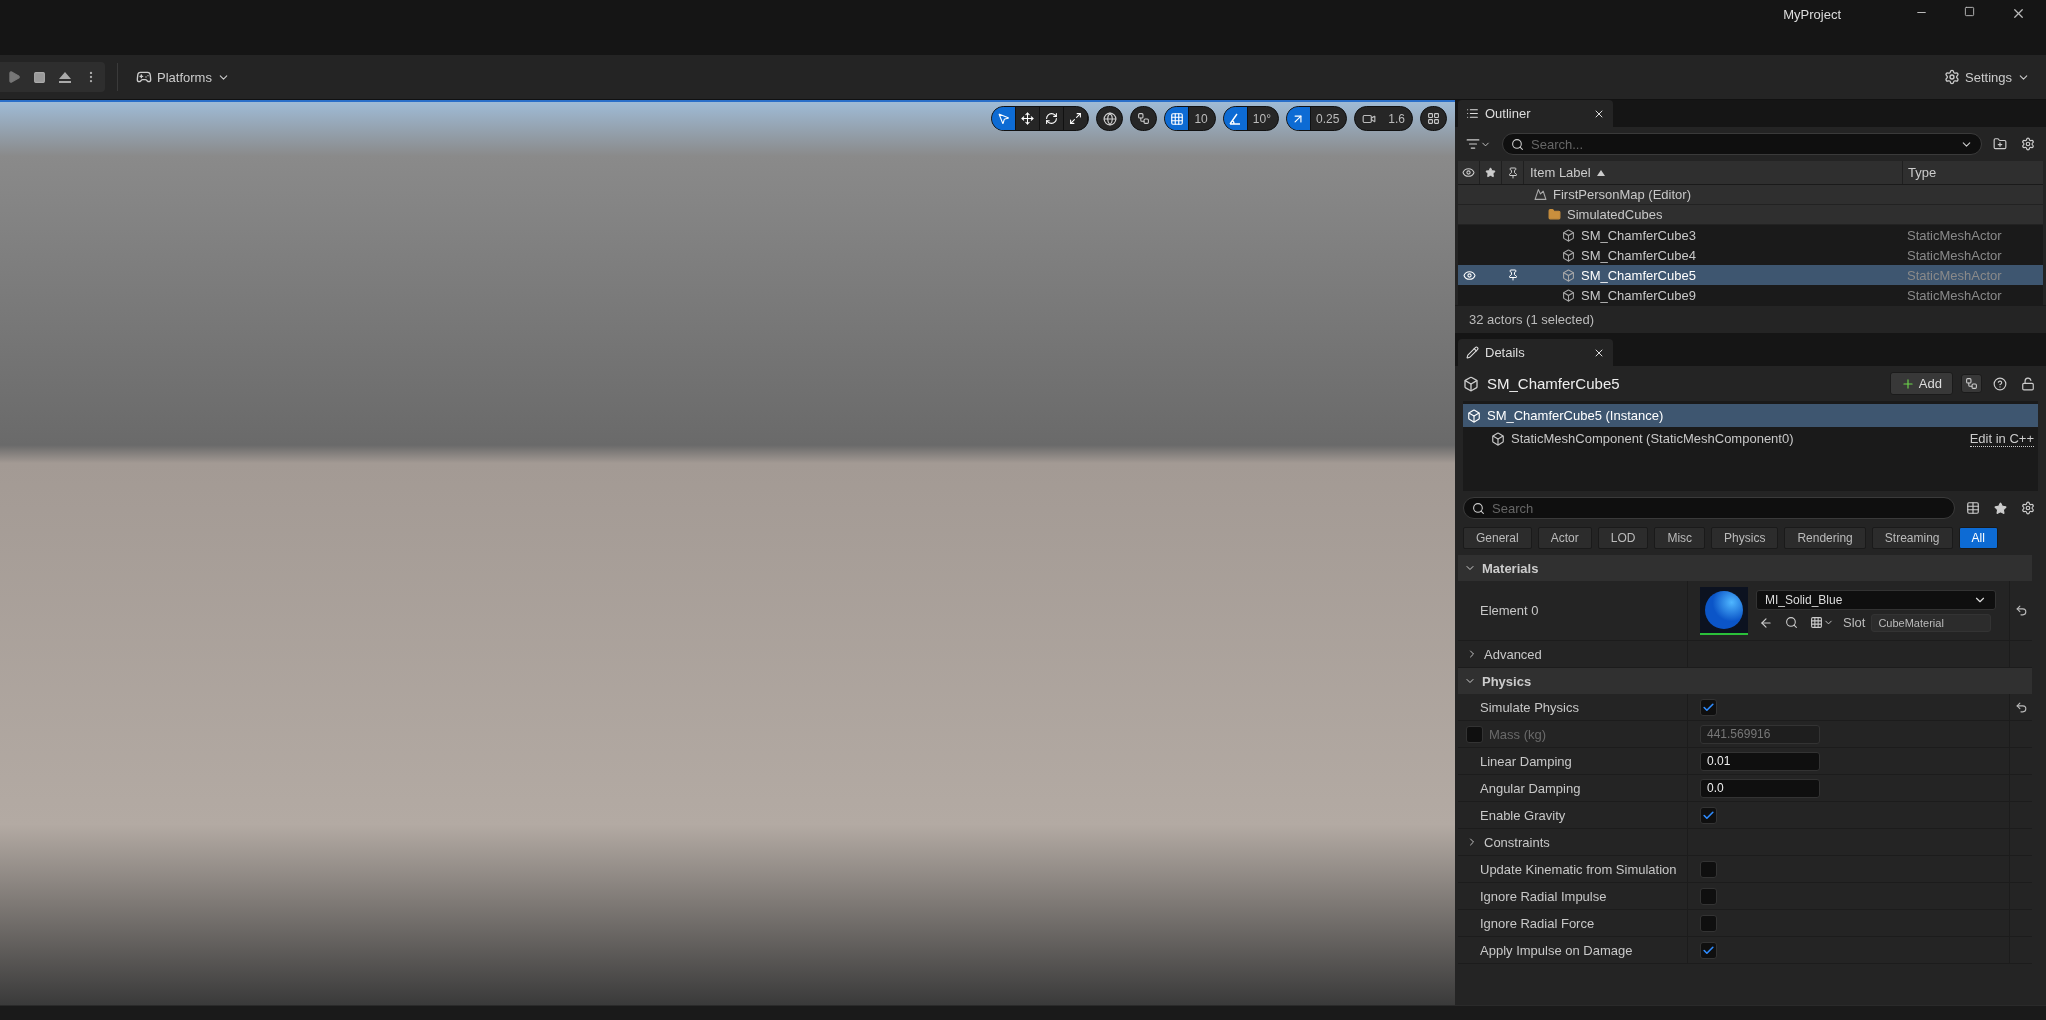 This screenshot has width=2046, height=1020. I want to click on transform-tool, so click(1004, 118).